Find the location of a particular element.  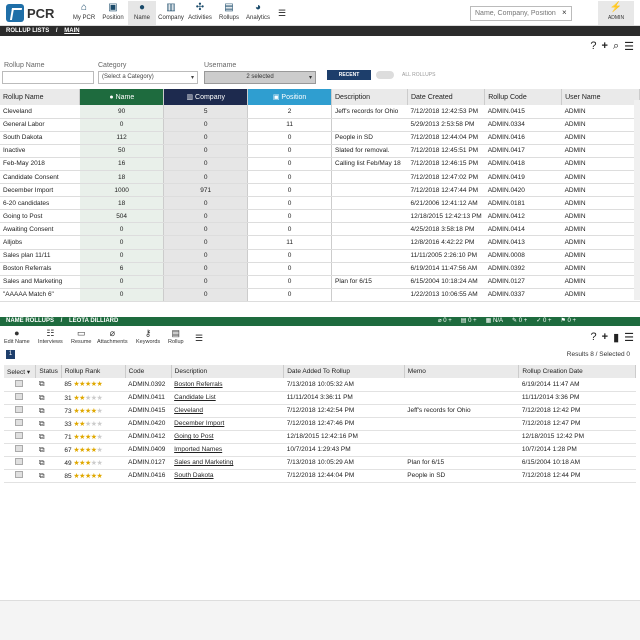

rollups-toggle is located at coordinates (385, 75).